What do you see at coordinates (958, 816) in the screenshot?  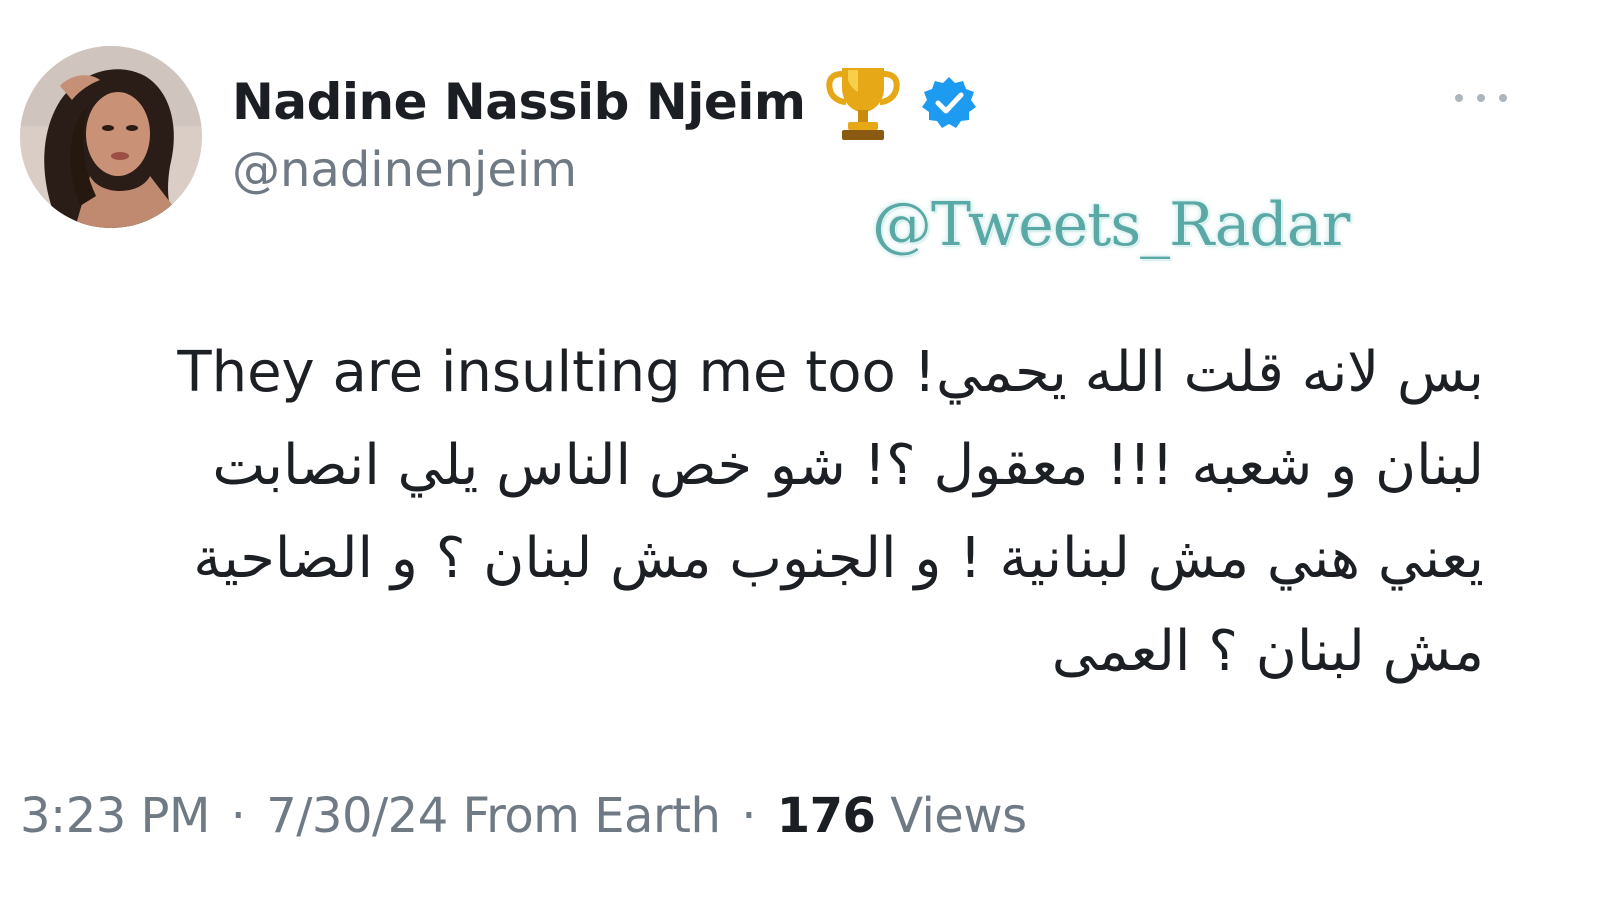 I see `views-label: Views` at bounding box center [958, 816].